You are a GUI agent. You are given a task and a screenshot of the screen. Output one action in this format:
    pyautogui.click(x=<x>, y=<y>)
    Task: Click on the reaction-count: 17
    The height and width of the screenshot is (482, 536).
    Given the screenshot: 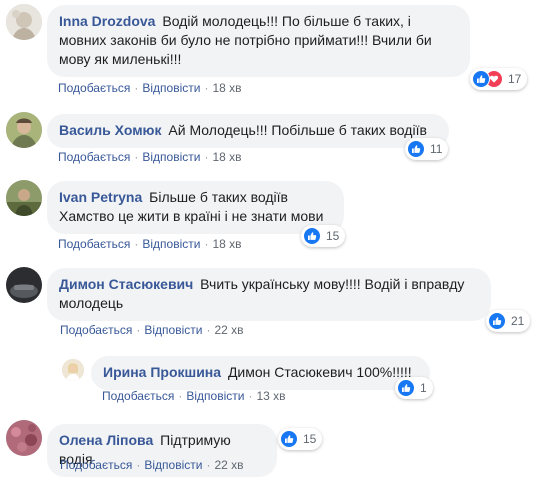 What is the action you would take?
    pyautogui.click(x=515, y=79)
    